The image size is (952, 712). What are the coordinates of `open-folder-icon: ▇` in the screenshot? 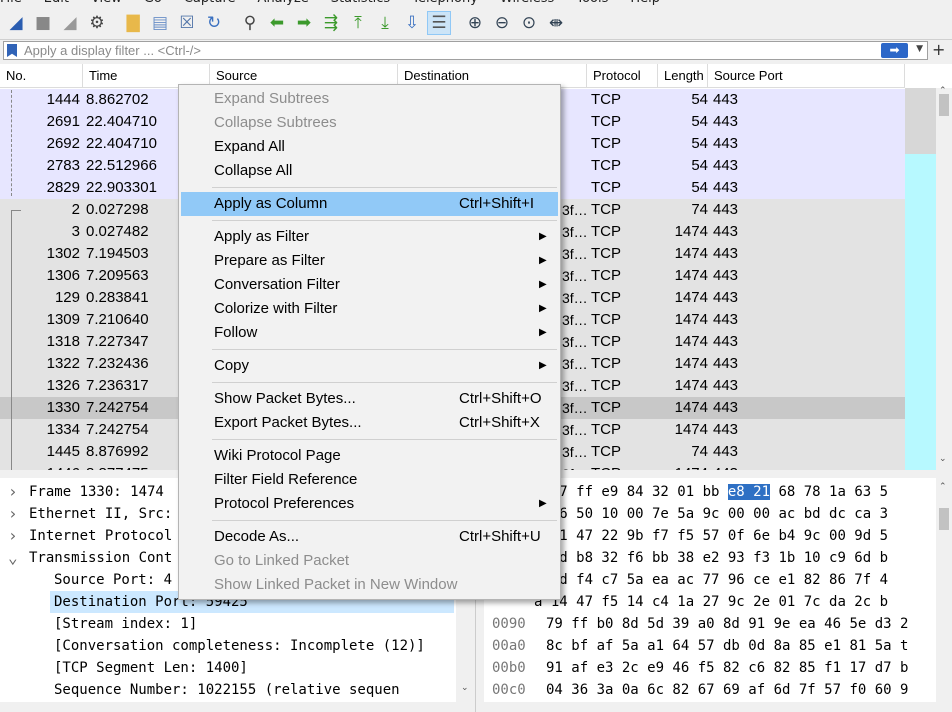 It's located at (133, 23).